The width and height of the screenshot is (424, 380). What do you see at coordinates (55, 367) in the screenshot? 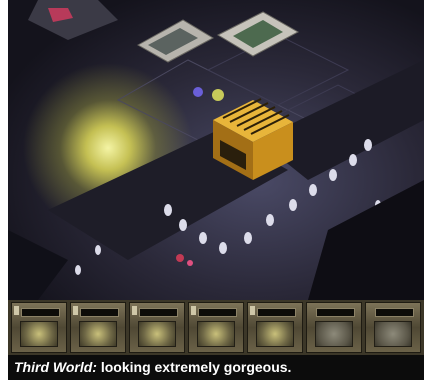
I see `caption-title: Third World:` at bounding box center [55, 367].